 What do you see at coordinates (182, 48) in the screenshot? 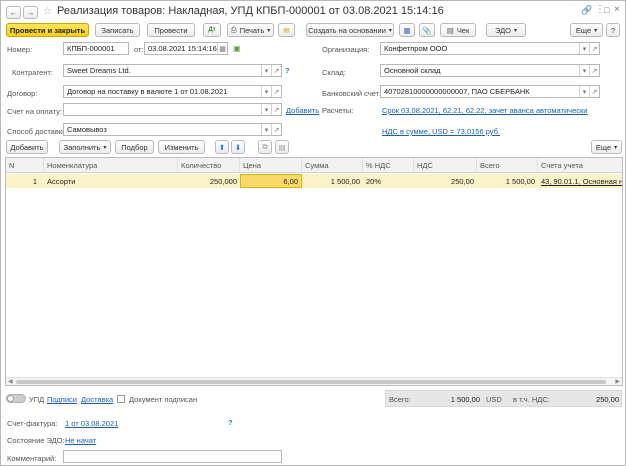
I see `date-value: 03.08.2021 15:14:16` at bounding box center [182, 48].